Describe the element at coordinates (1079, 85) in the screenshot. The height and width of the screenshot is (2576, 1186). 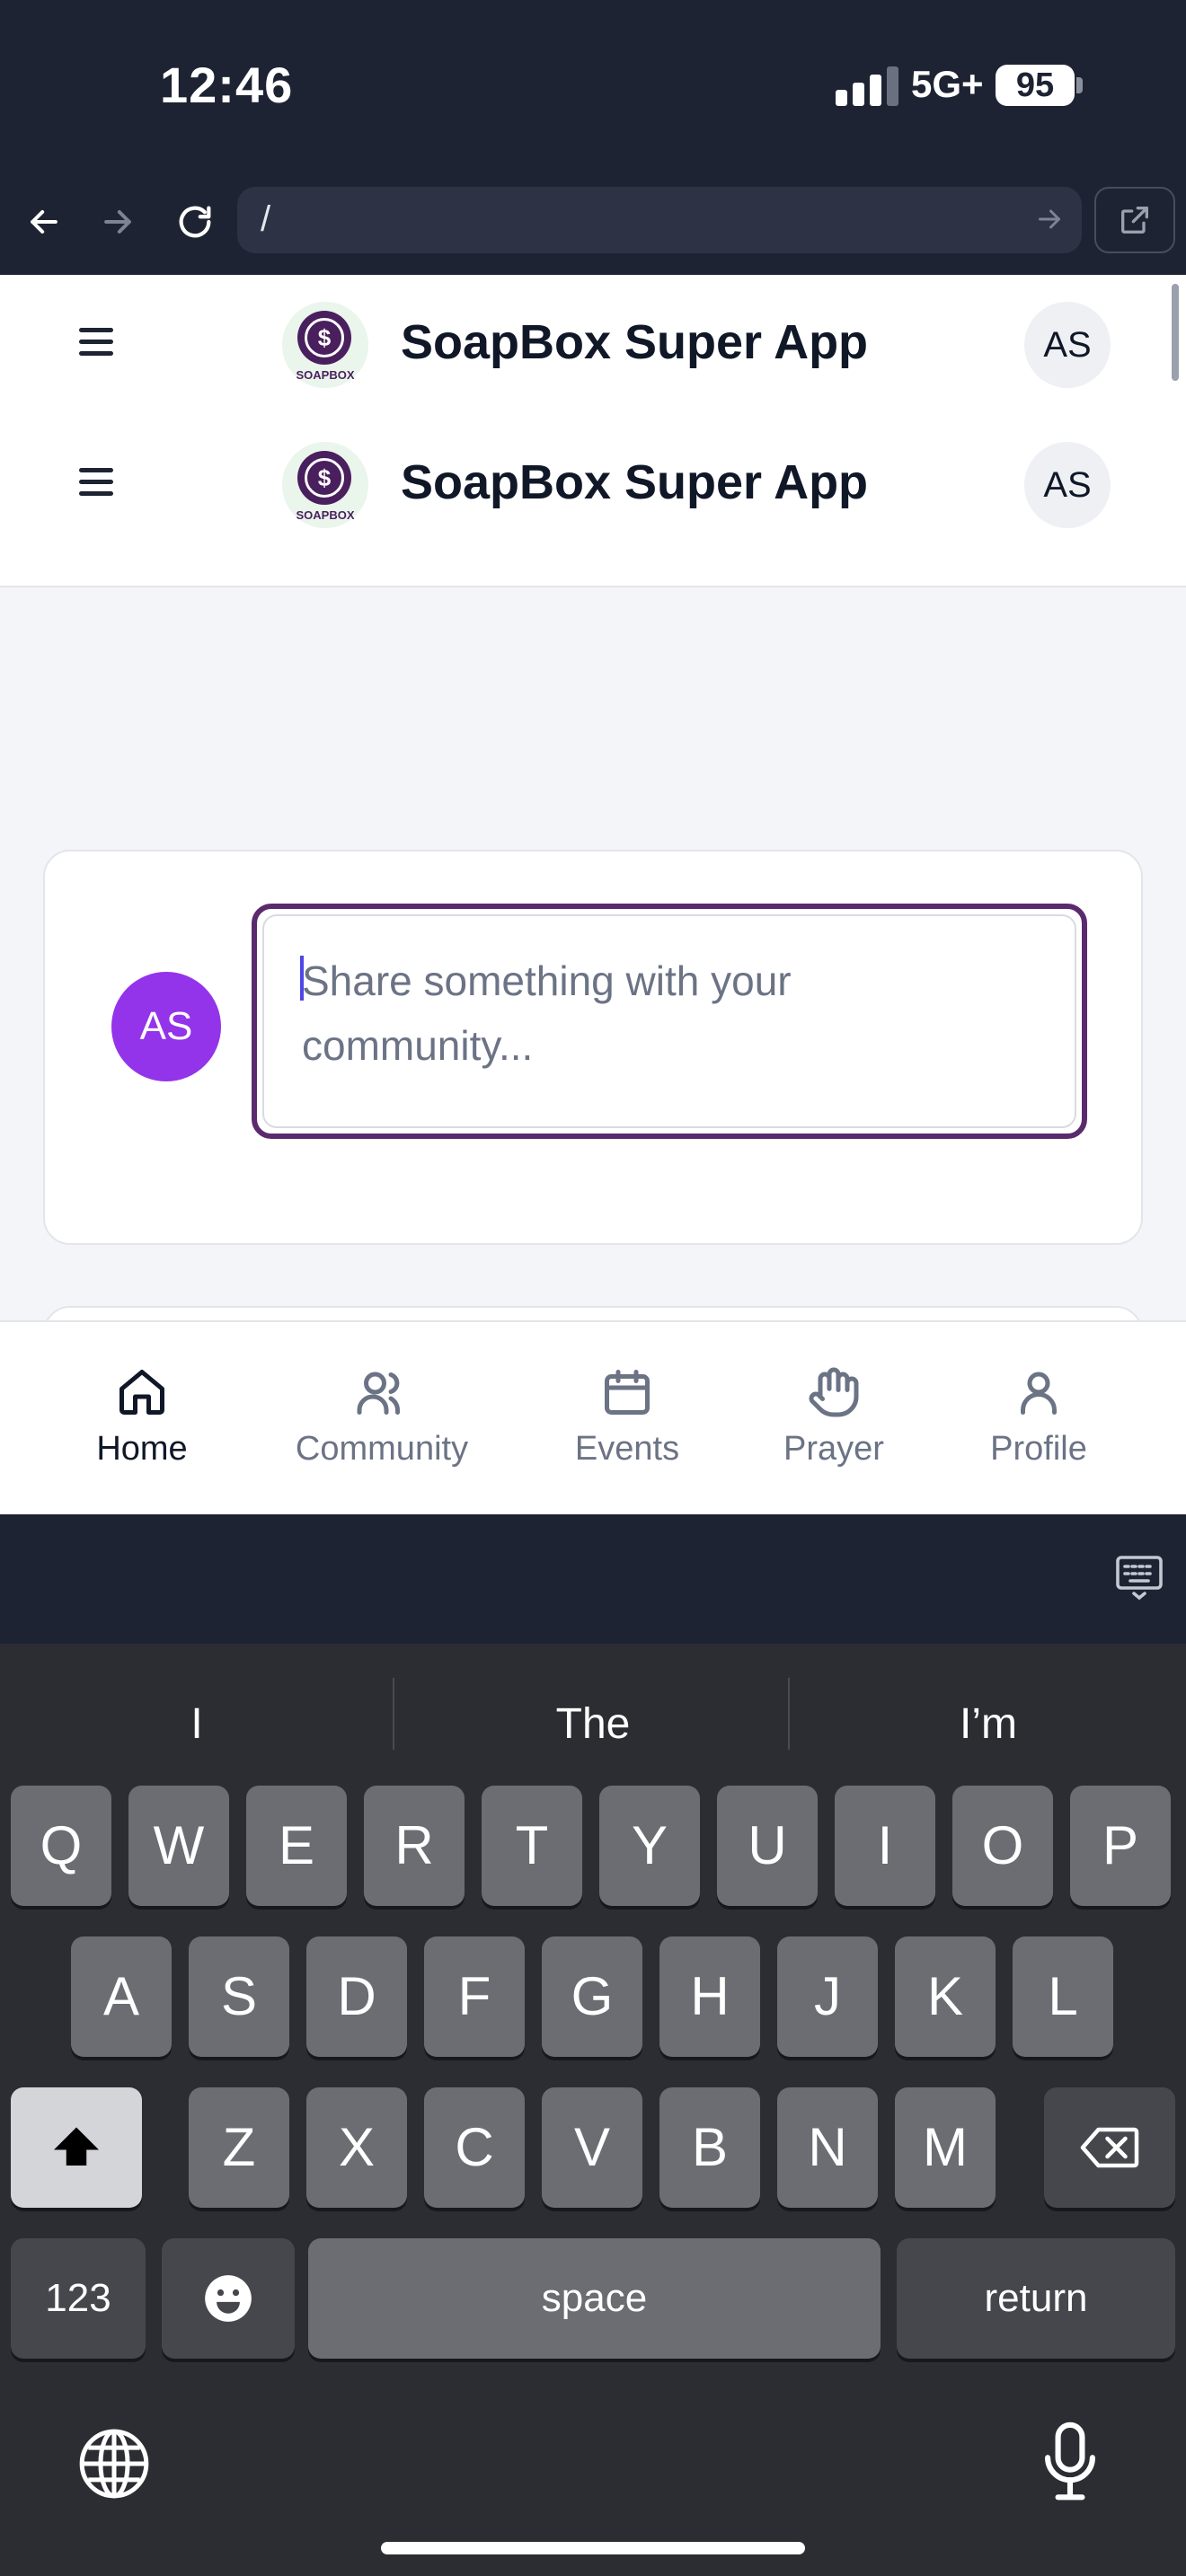
I see `battery-tip` at that location.